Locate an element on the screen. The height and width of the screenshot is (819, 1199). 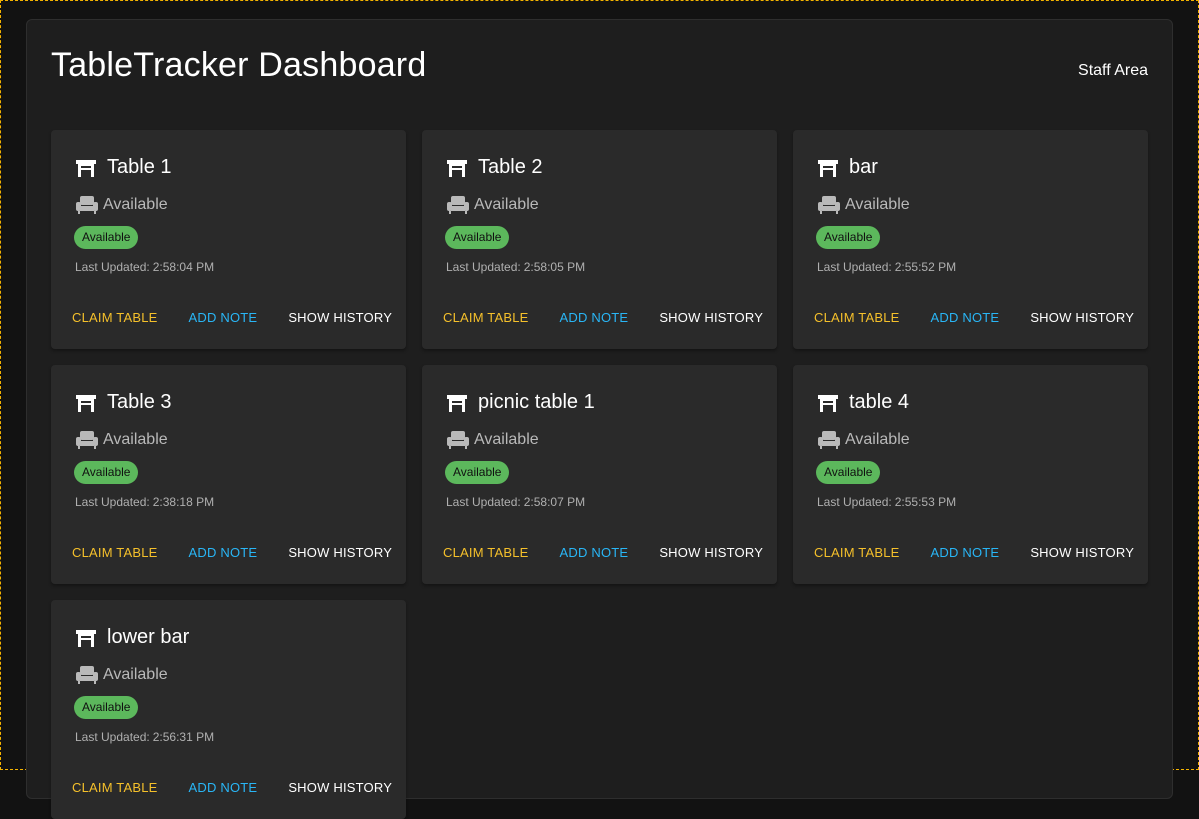
last-updated-time: 2:58:07 PM is located at coordinates (554, 502).